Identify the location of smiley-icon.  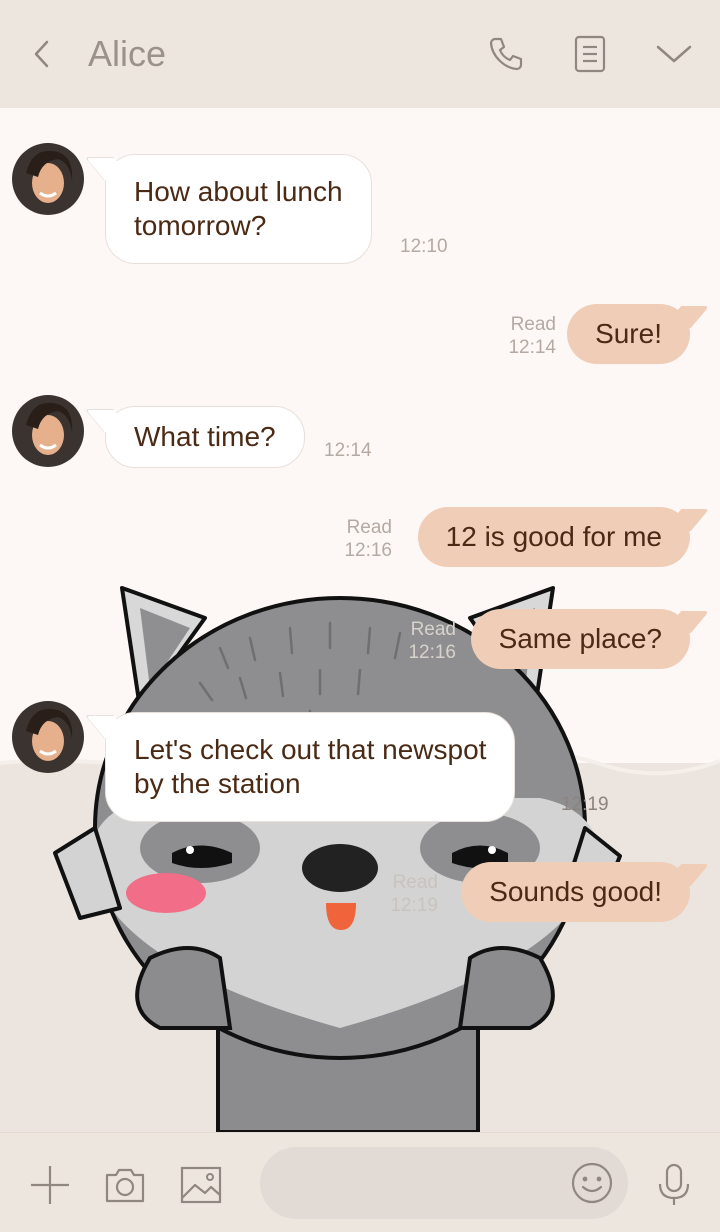
(592, 1183).